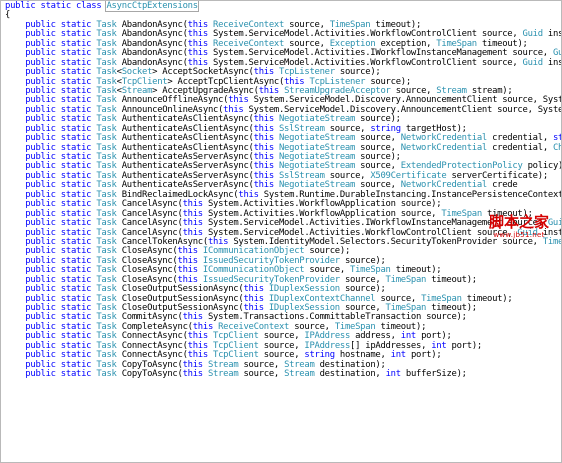 The width and height of the screenshot is (562, 463). Describe the element at coordinates (195, 374) in the screenshot. I see `keyword-token: this` at that location.